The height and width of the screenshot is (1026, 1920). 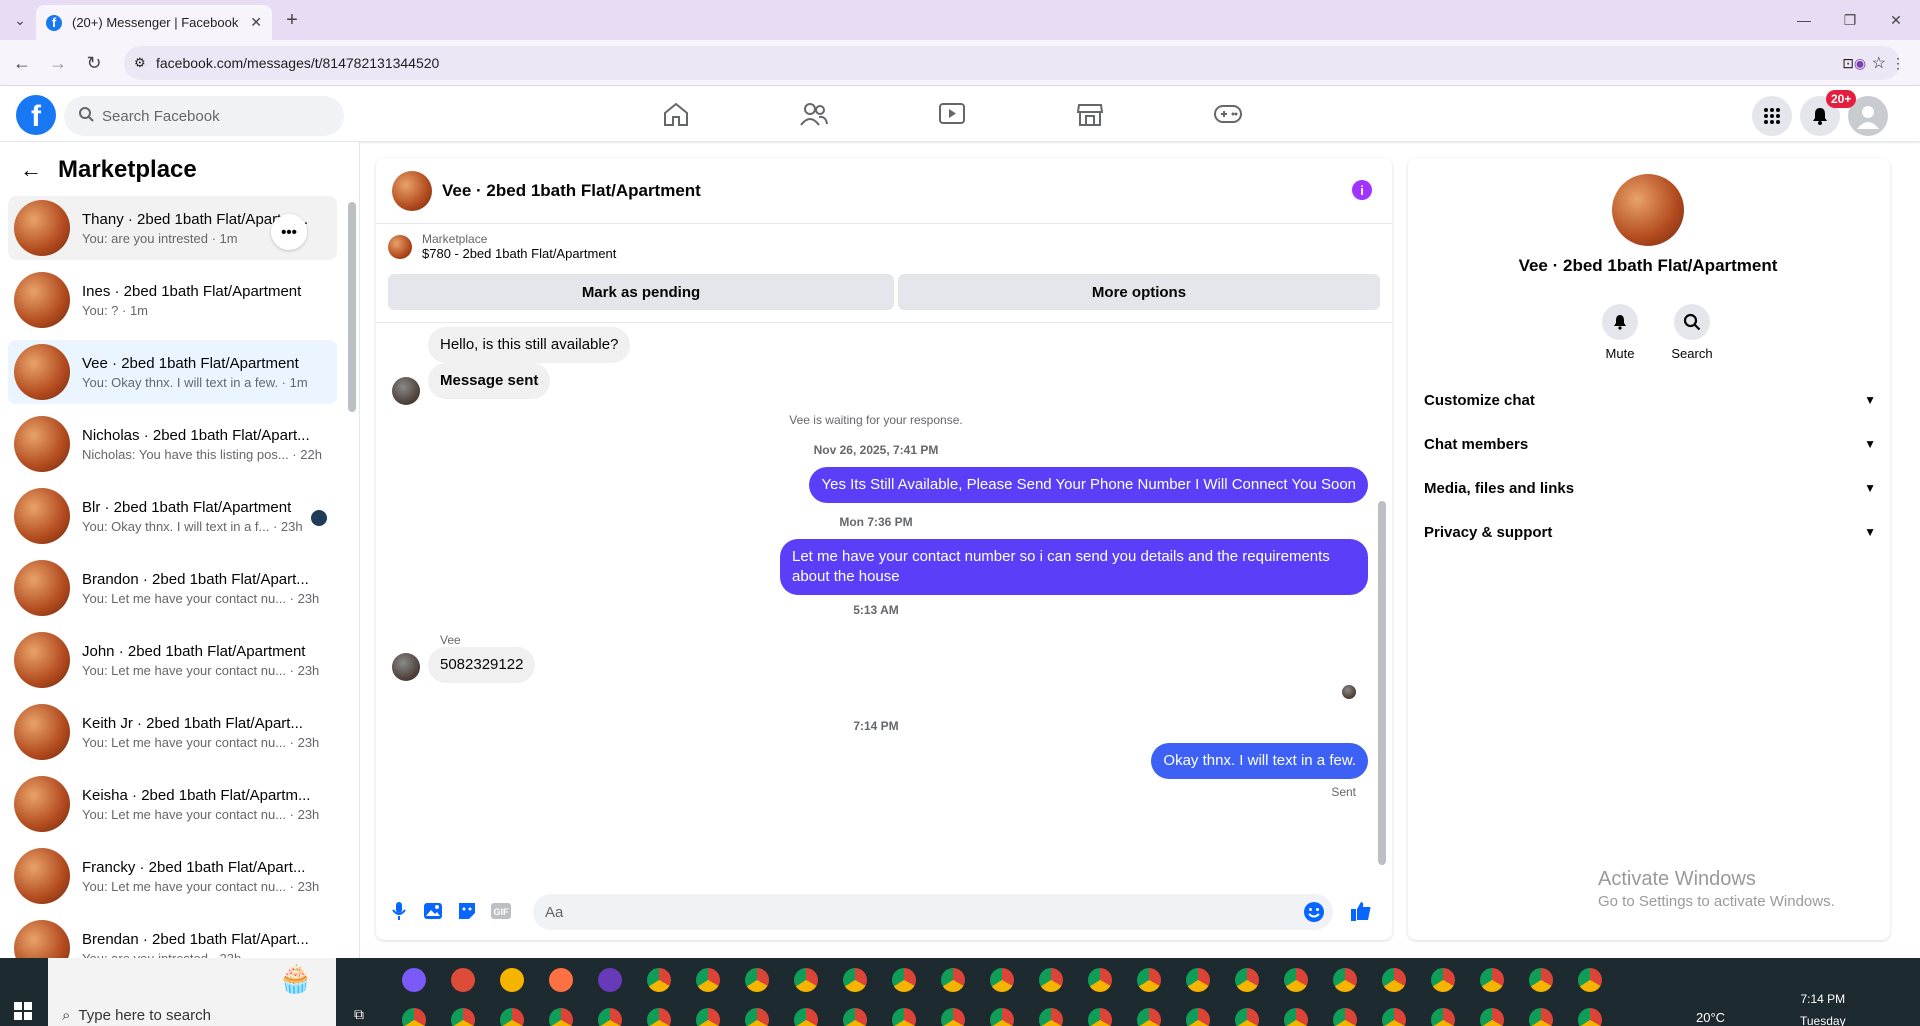 What do you see at coordinates (1692, 332) in the screenshot?
I see `search-in-chat-button: Search` at bounding box center [1692, 332].